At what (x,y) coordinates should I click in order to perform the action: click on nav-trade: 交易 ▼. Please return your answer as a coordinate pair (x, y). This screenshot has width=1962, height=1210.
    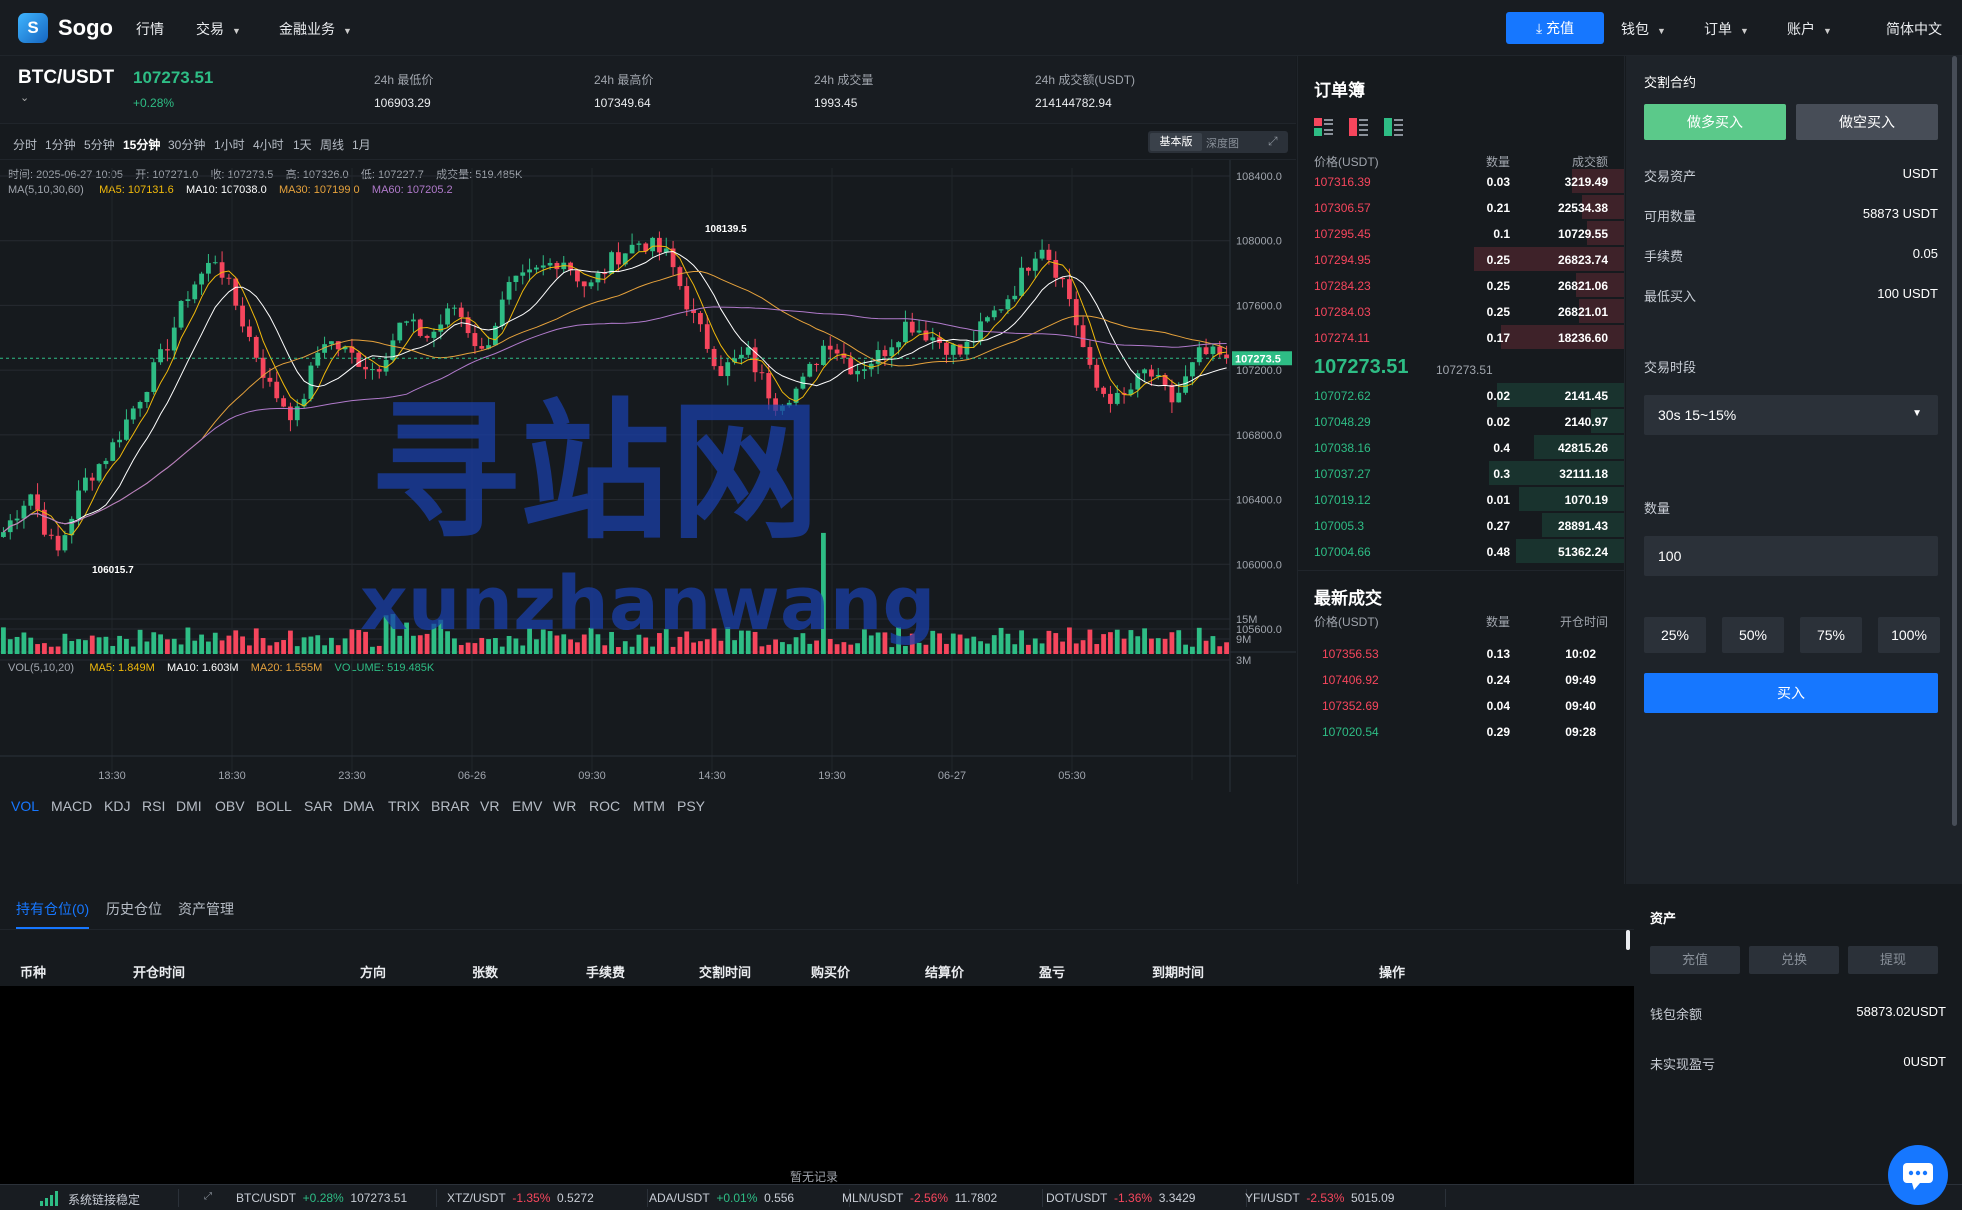
    Looking at the image, I should click on (218, 29).